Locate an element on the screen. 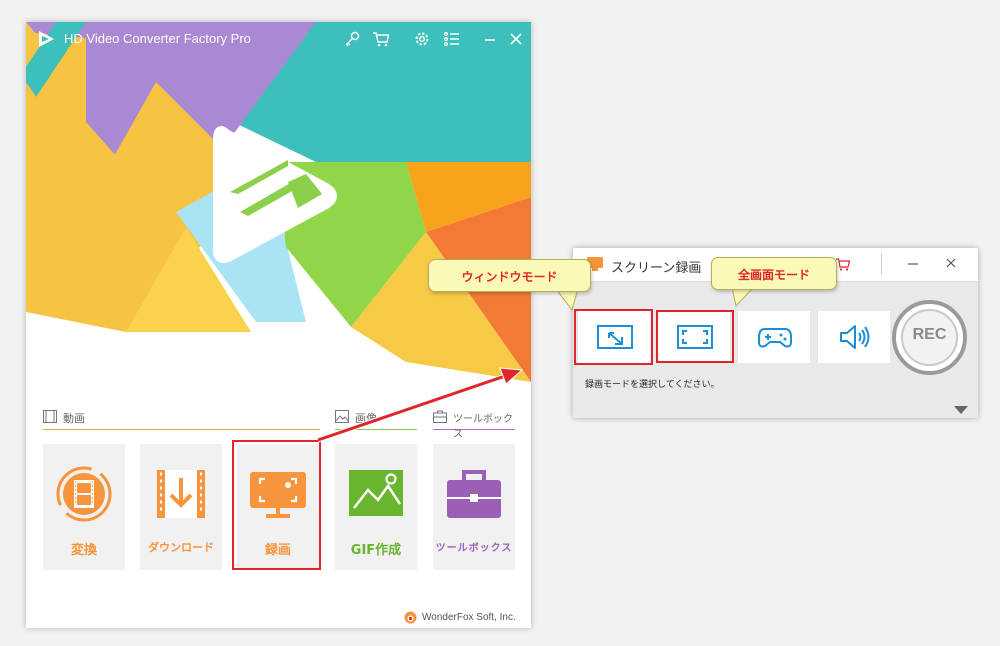 This screenshot has width=1000, height=646. briefcase-icon is located at coordinates (440, 416).